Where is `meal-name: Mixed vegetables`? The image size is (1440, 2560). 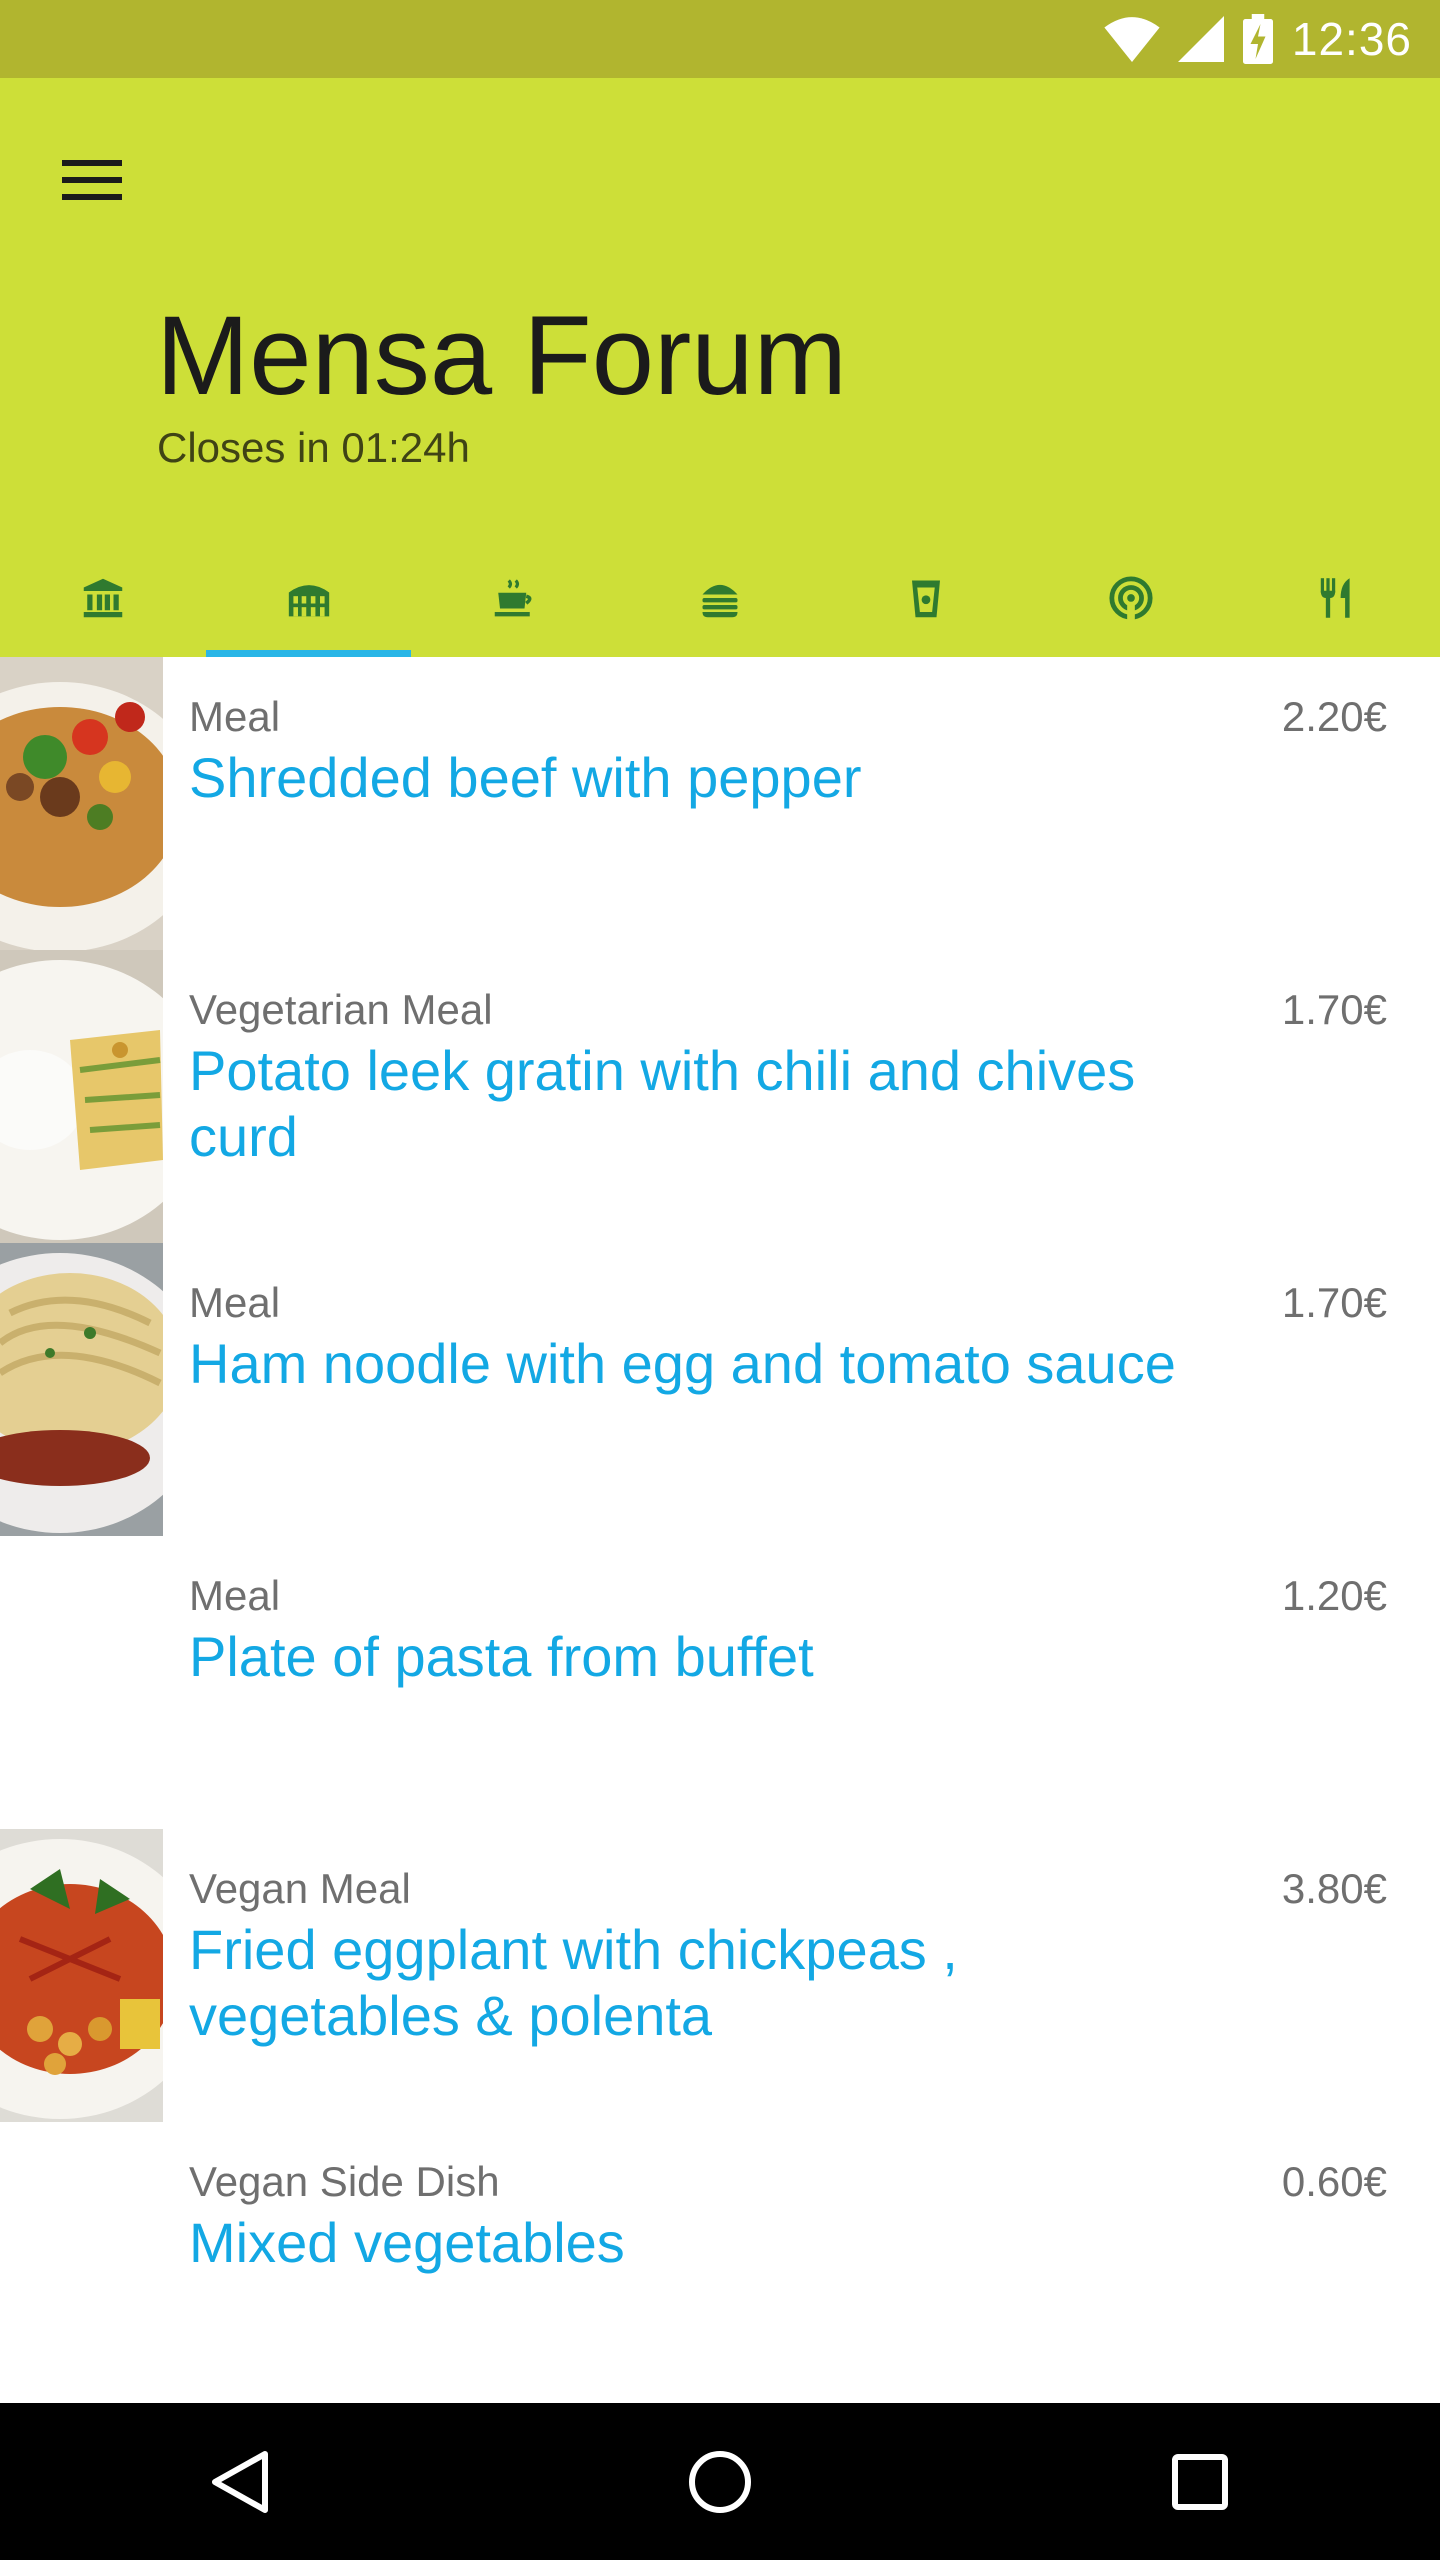 meal-name: Mixed vegetables is located at coordinates (407, 2242).